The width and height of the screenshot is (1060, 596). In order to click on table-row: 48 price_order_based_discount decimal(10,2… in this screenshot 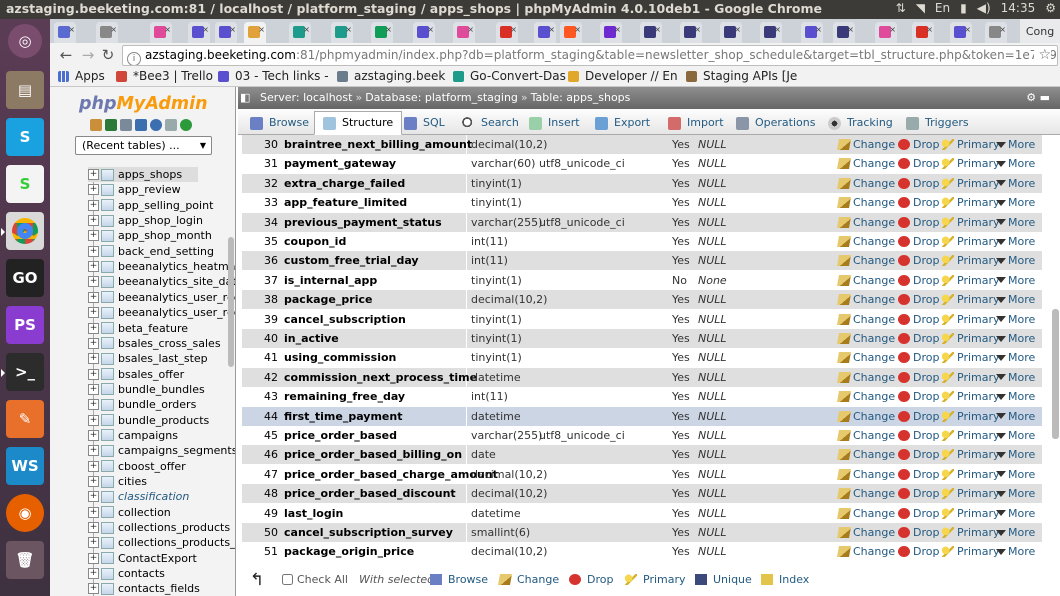, I will do `click(642, 494)`.